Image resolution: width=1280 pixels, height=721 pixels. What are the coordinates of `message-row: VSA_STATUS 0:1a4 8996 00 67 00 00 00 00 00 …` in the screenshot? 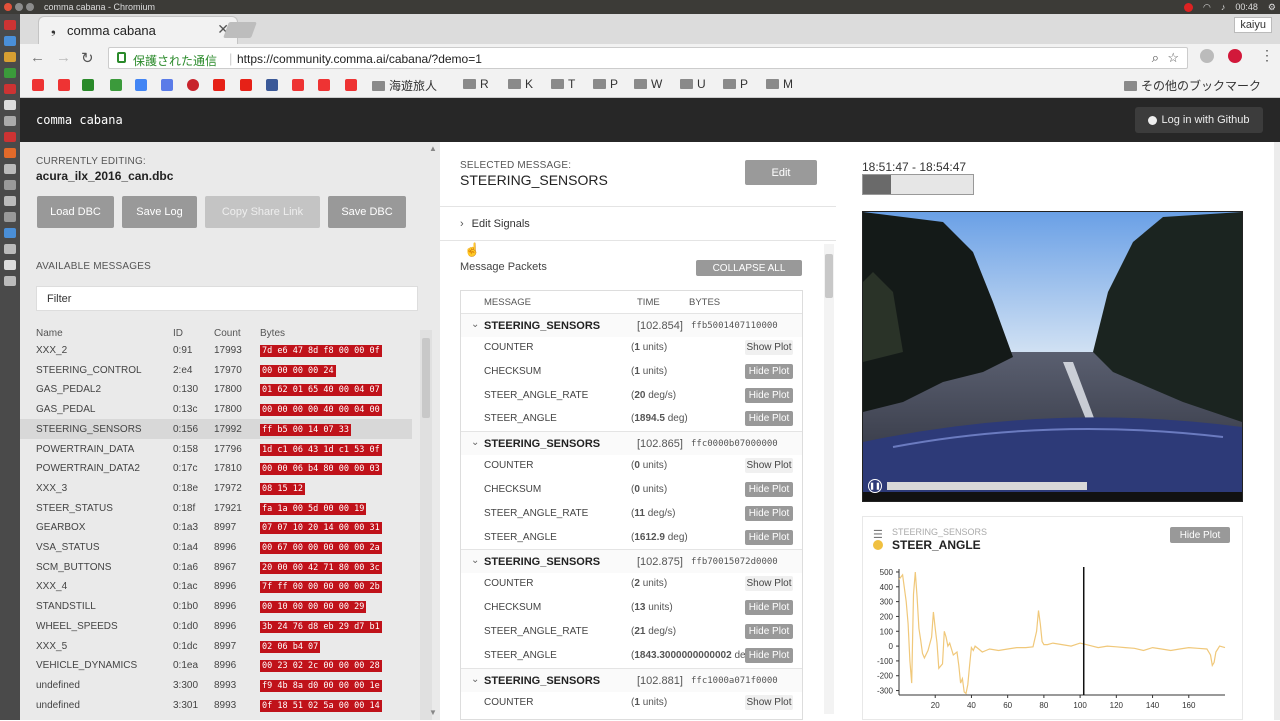 It's located at (216, 547).